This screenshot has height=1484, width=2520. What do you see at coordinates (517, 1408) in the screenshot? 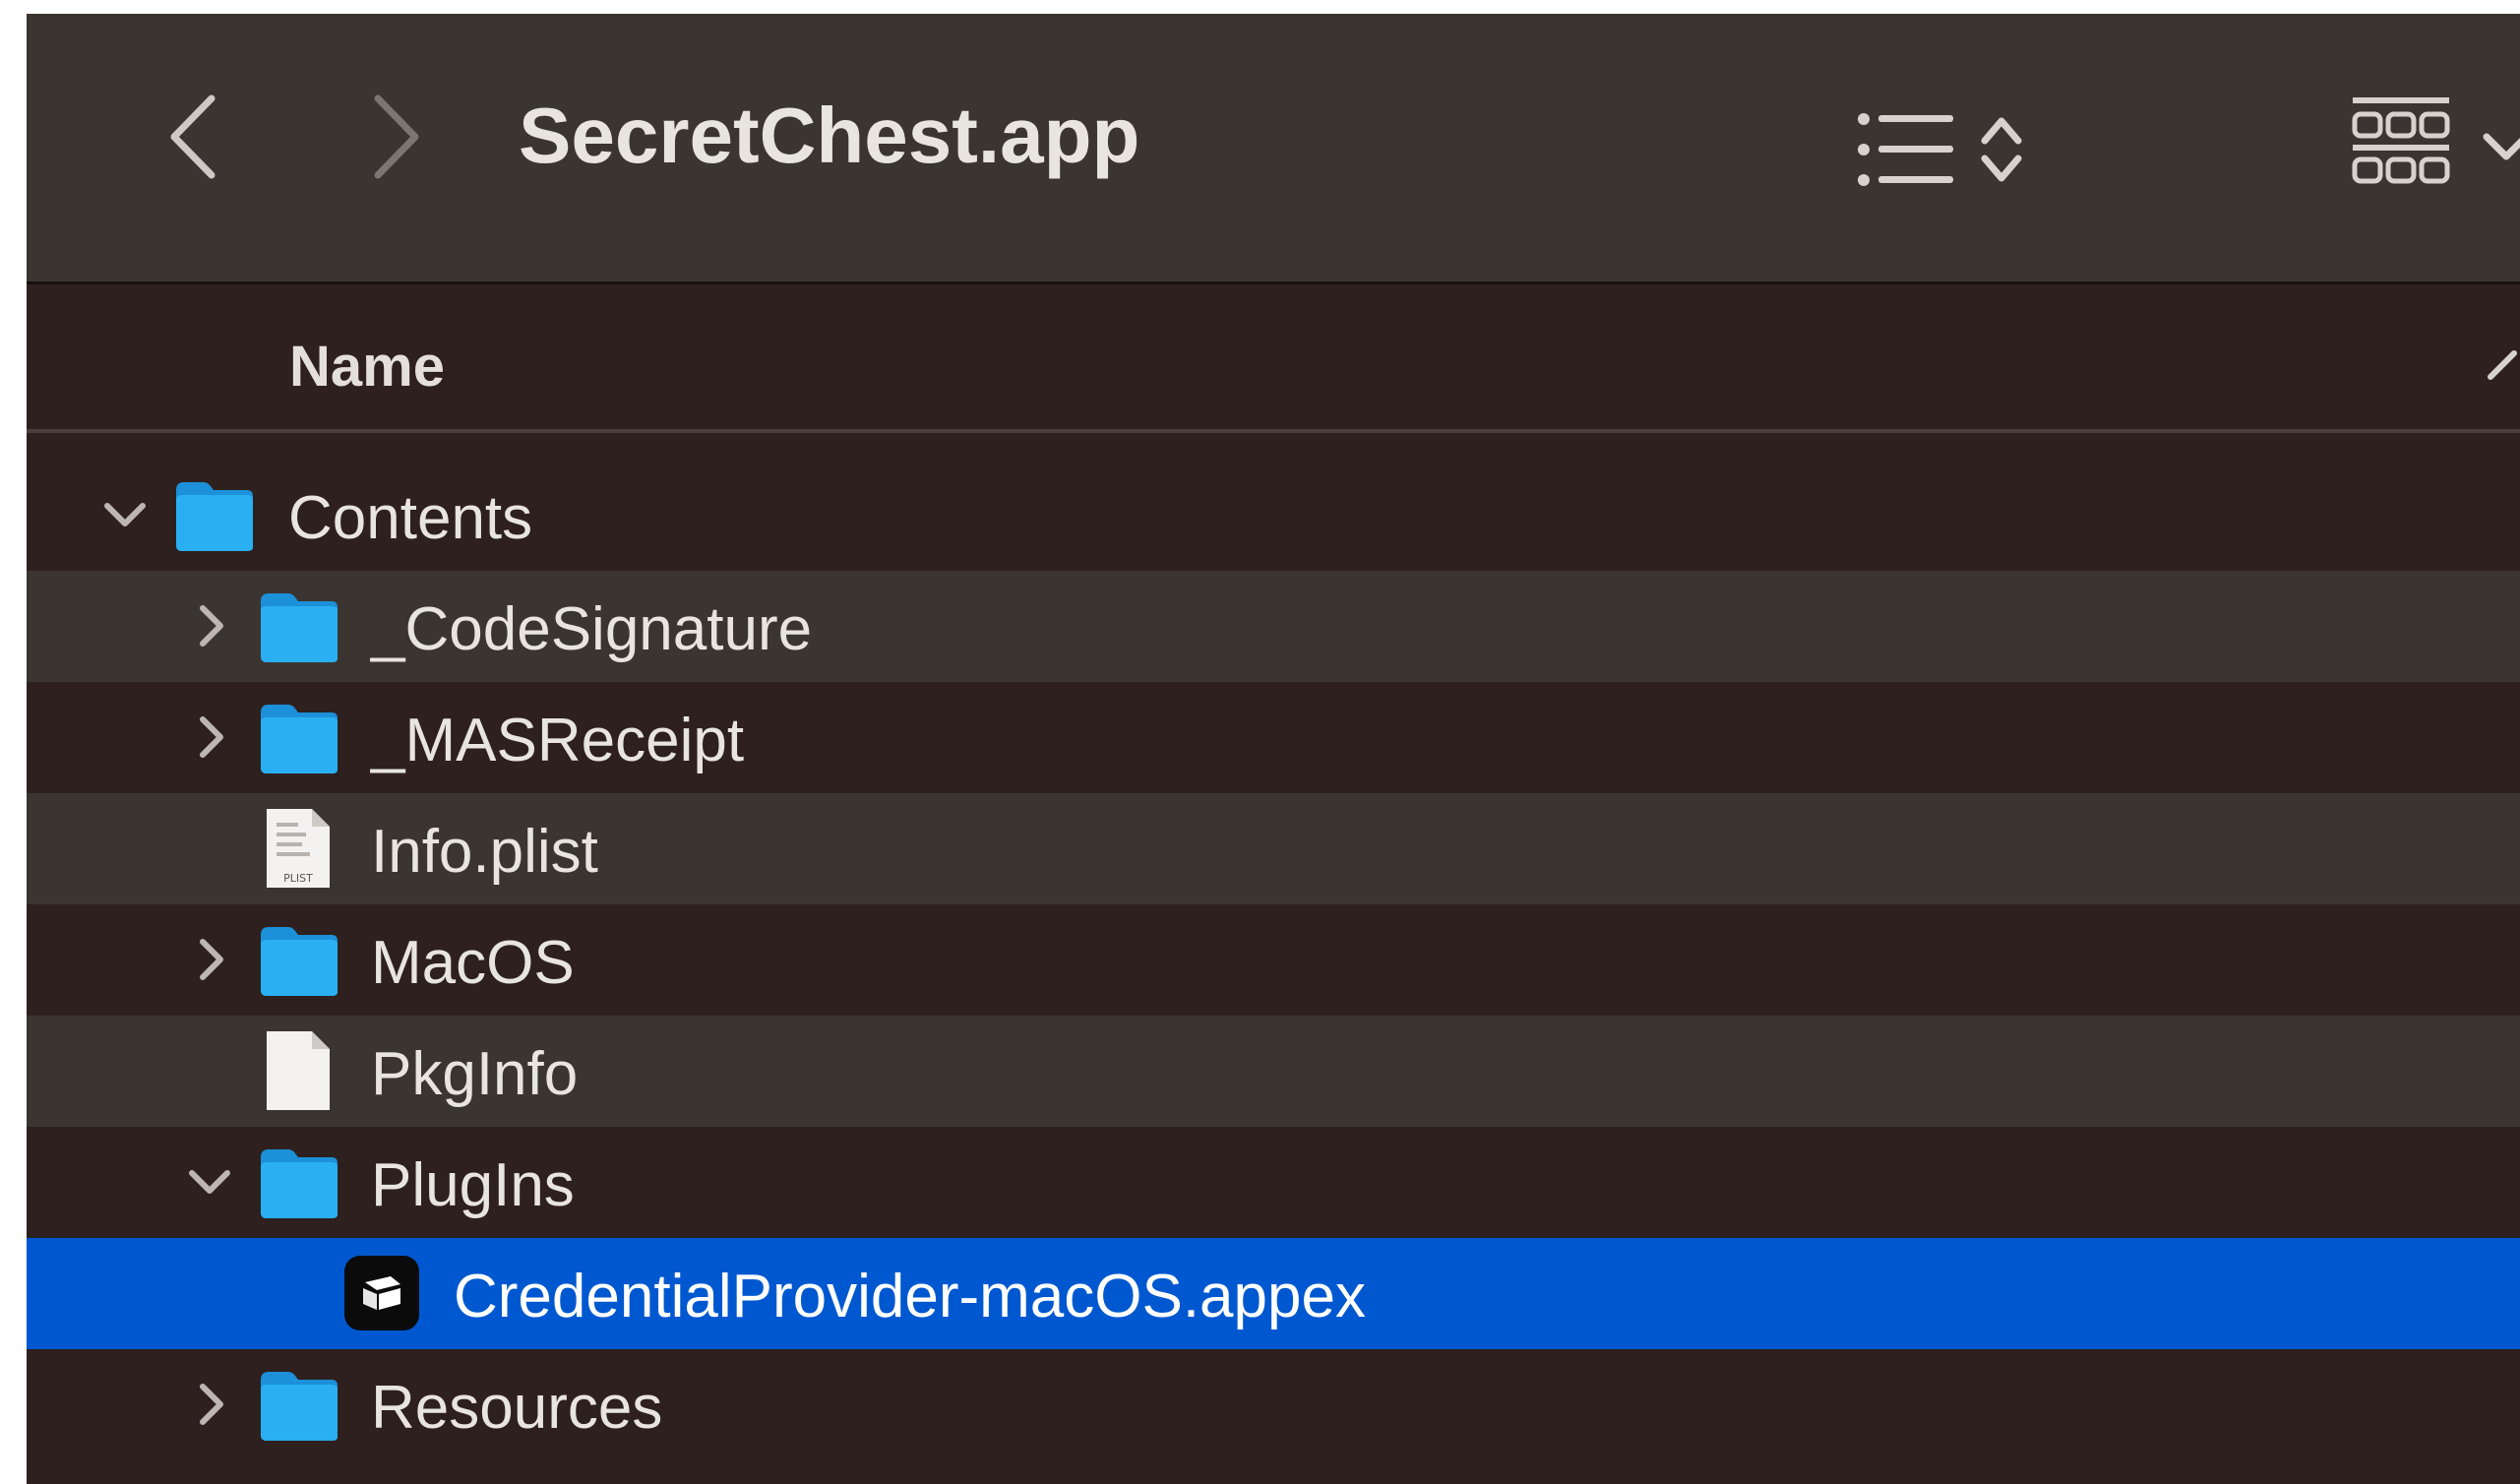
I see `list-item-label: Resources` at bounding box center [517, 1408].